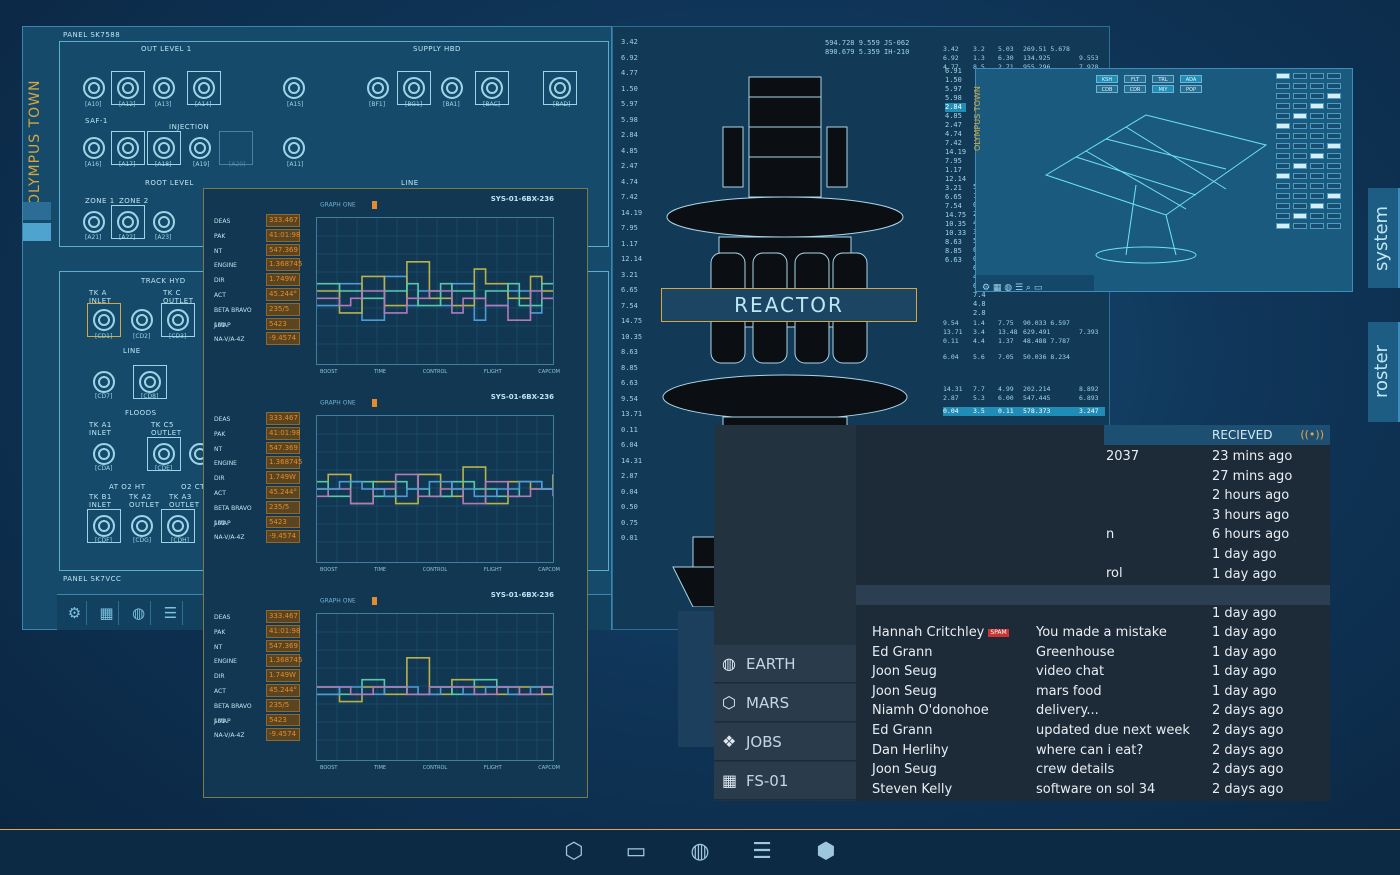  What do you see at coordinates (1107, 89) in the screenshot?
I see `solar-button: CDB` at bounding box center [1107, 89].